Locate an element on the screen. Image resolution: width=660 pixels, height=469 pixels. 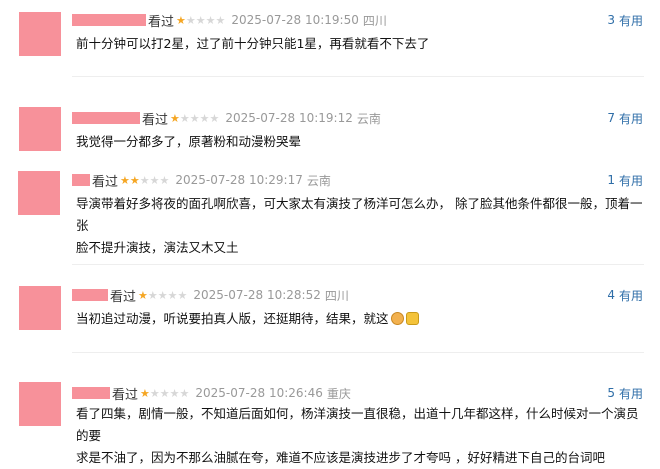
cat-face-icon is located at coordinates (397, 318).